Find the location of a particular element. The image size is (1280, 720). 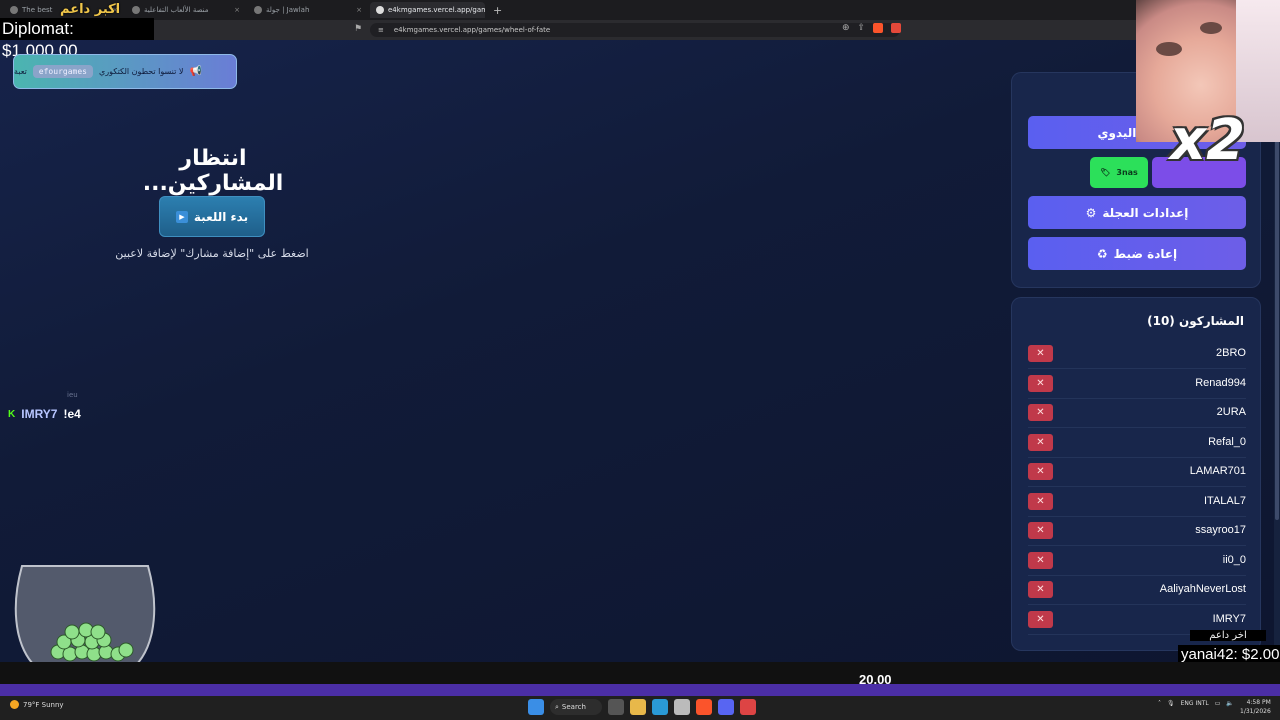

search-icon: ⌕ is located at coordinates (557, 706).